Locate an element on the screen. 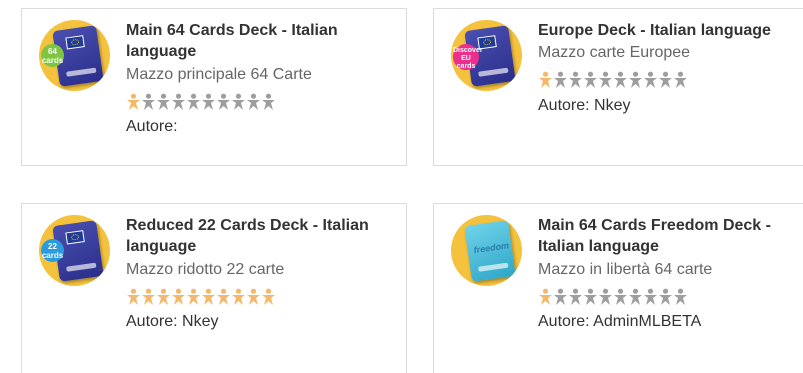  deck-title: Reduced 22 Cards Deck - Italian language is located at coordinates (261, 236).